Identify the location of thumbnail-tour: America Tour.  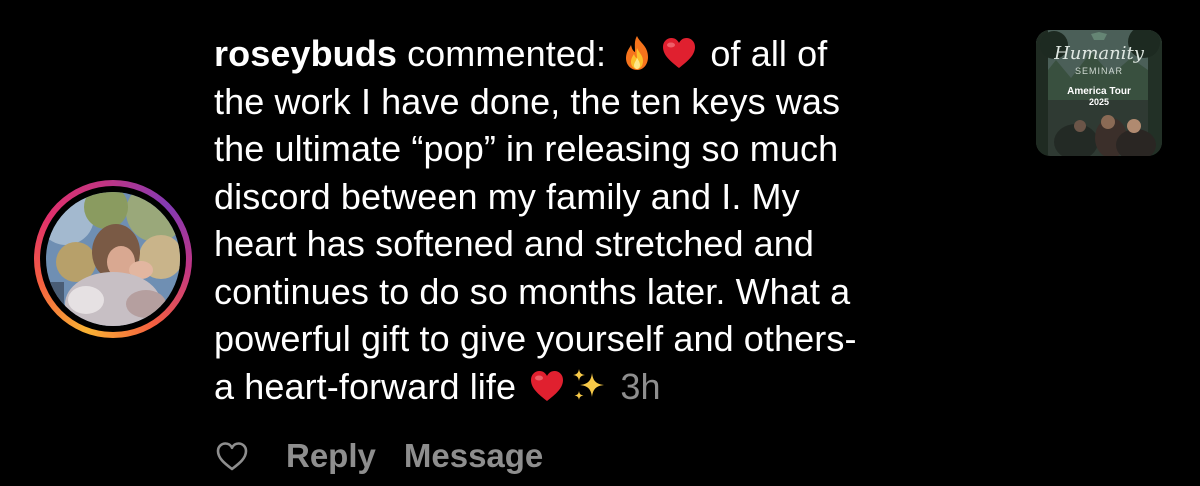
(1099, 91).